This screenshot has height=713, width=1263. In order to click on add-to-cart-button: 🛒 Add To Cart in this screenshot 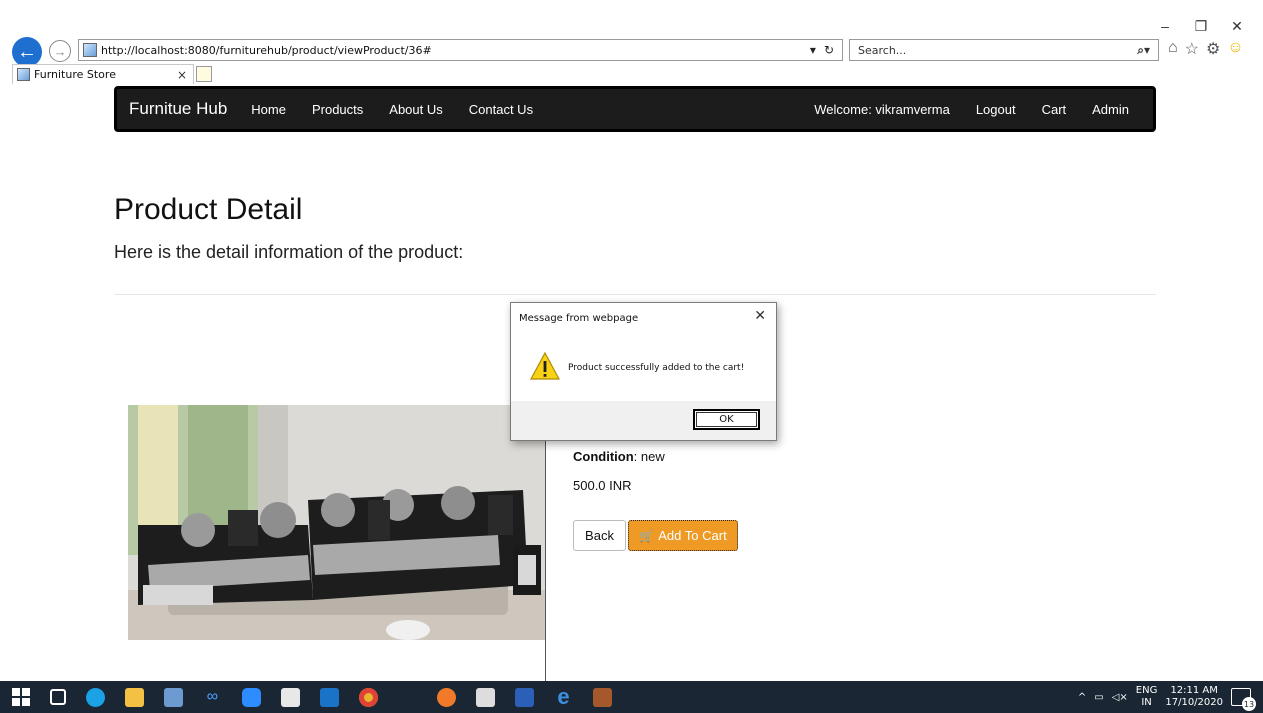, I will do `click(683, 535)`.